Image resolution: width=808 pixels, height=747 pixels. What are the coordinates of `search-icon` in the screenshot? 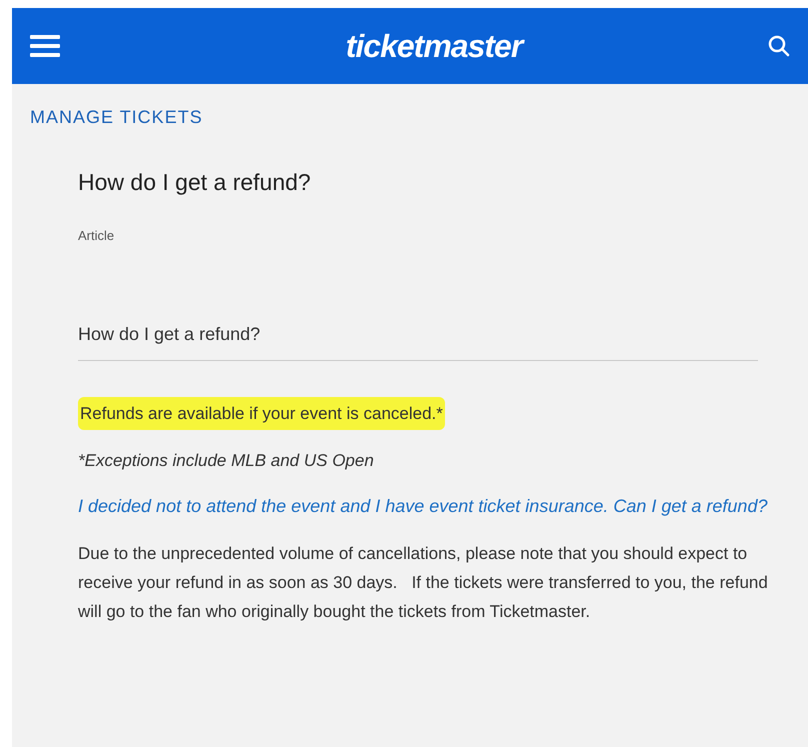 It's located at (779, 46).